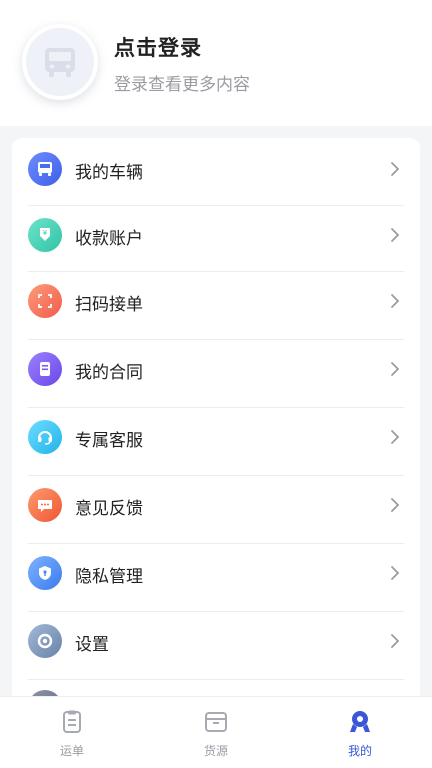 The image size is (432, 768). What do you see at coordinates (109, 577) in the screenshot?
I see `menu-item-label: 隐私管理` at bounding box center [109, 577].